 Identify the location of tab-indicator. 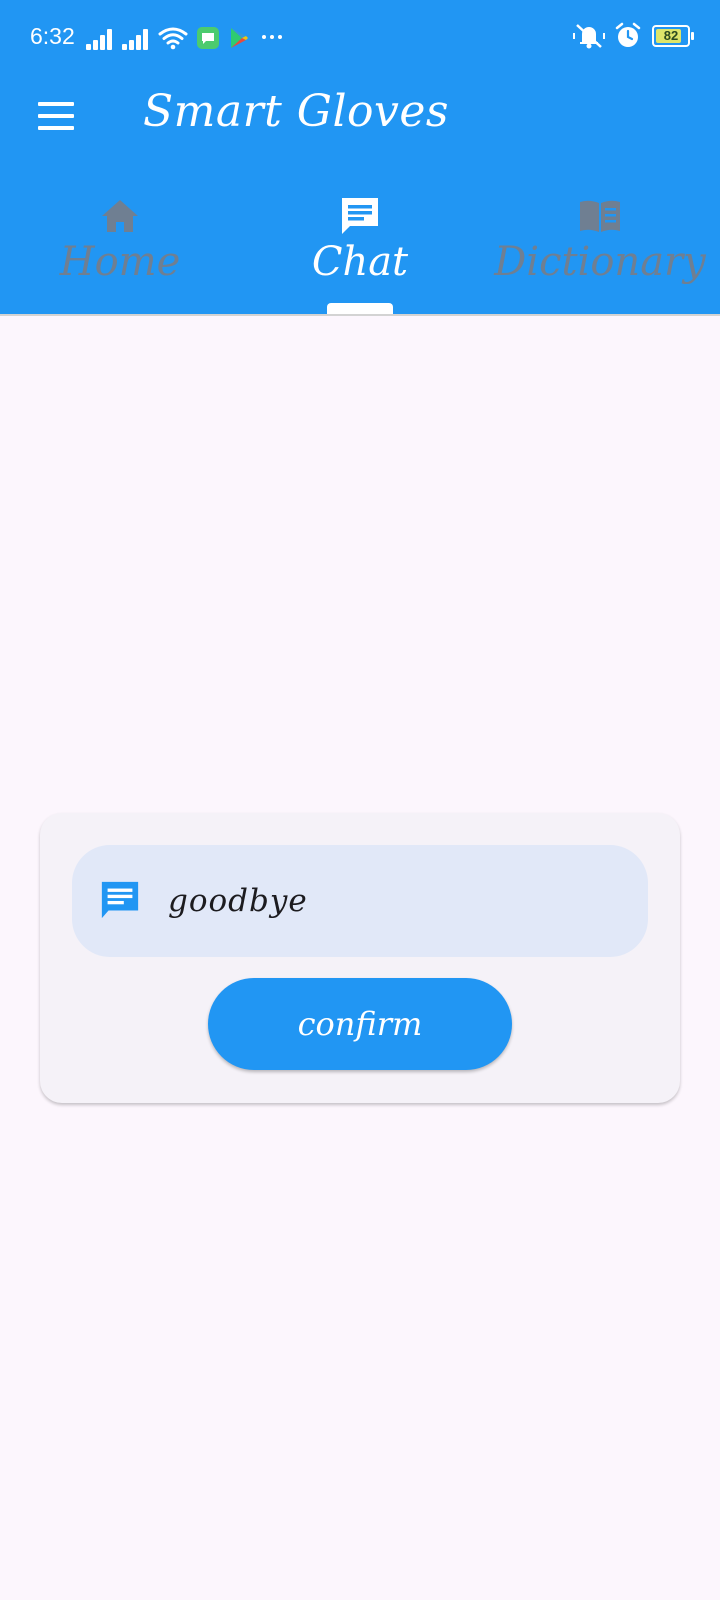
(360, 308).